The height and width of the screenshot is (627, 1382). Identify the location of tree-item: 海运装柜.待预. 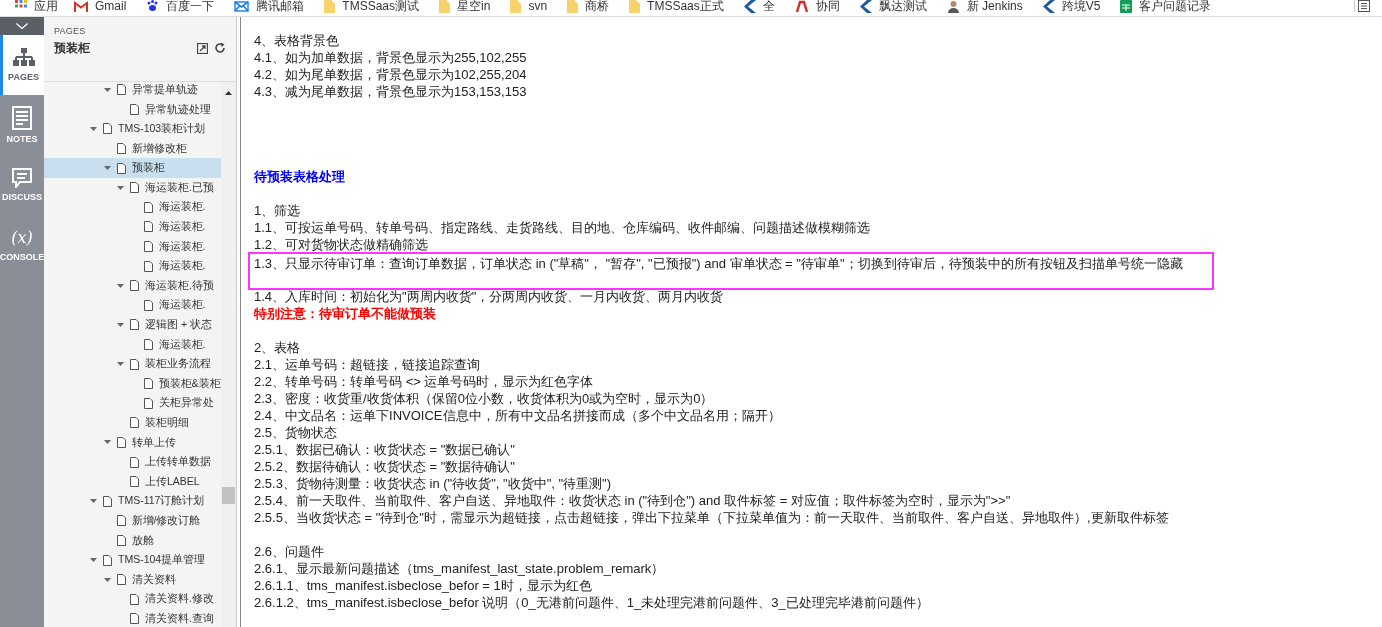
(132, 285).